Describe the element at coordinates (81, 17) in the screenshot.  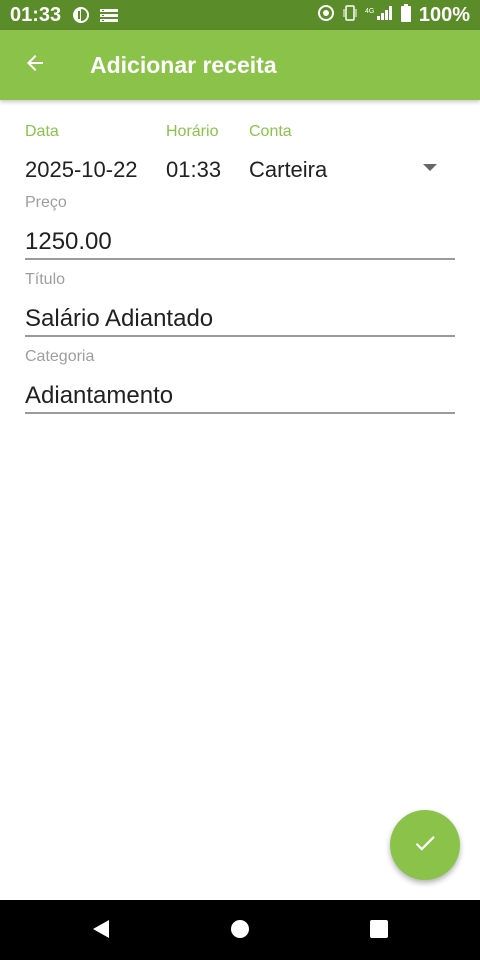
I see `data-saver-icon` at that location.